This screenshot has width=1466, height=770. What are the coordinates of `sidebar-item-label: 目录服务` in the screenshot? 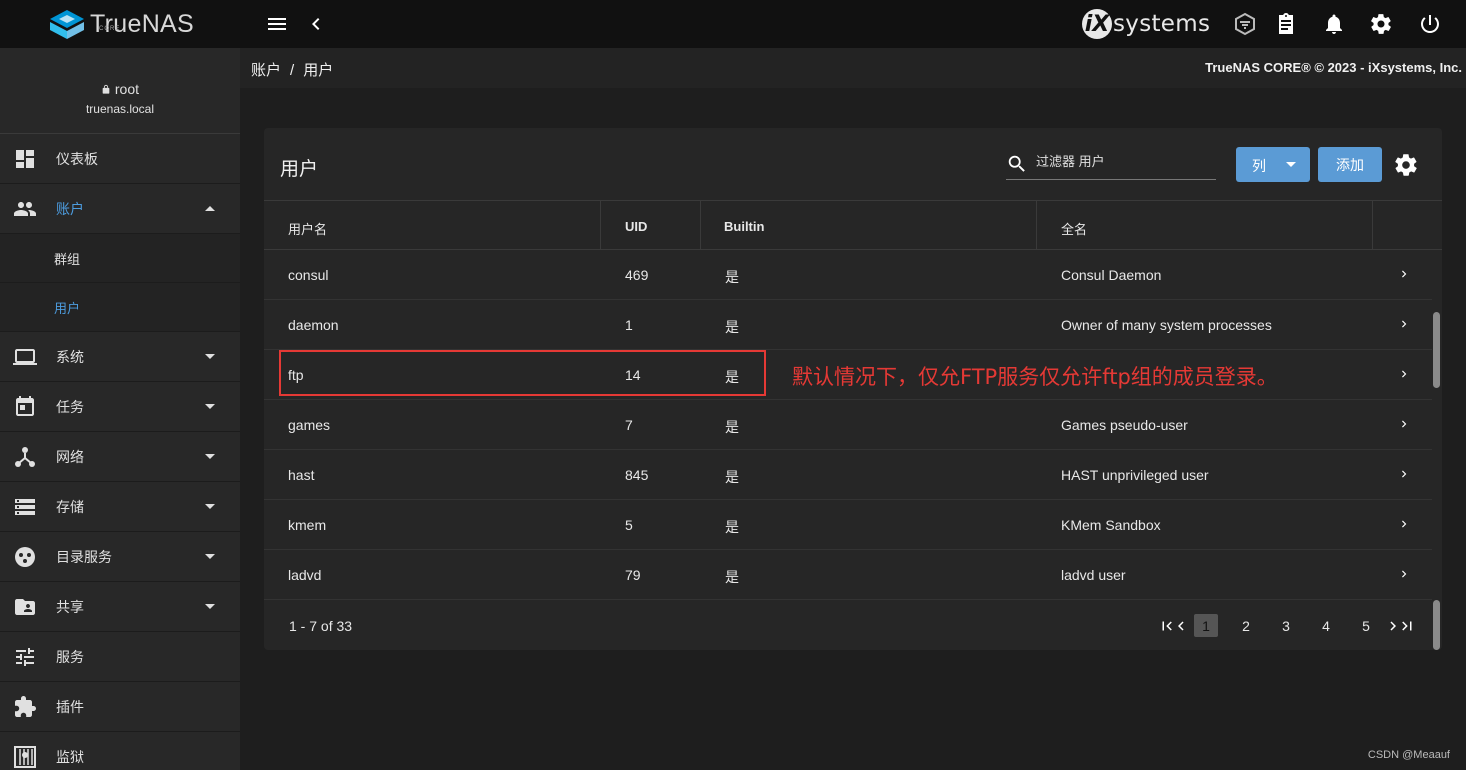 It's located at (84, 556).